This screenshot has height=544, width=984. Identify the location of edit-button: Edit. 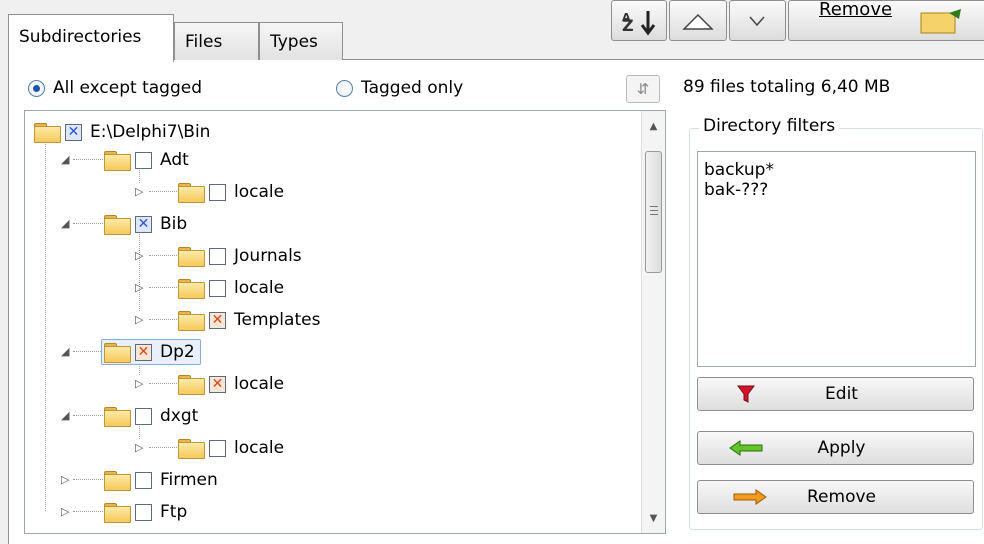
(835, 394).